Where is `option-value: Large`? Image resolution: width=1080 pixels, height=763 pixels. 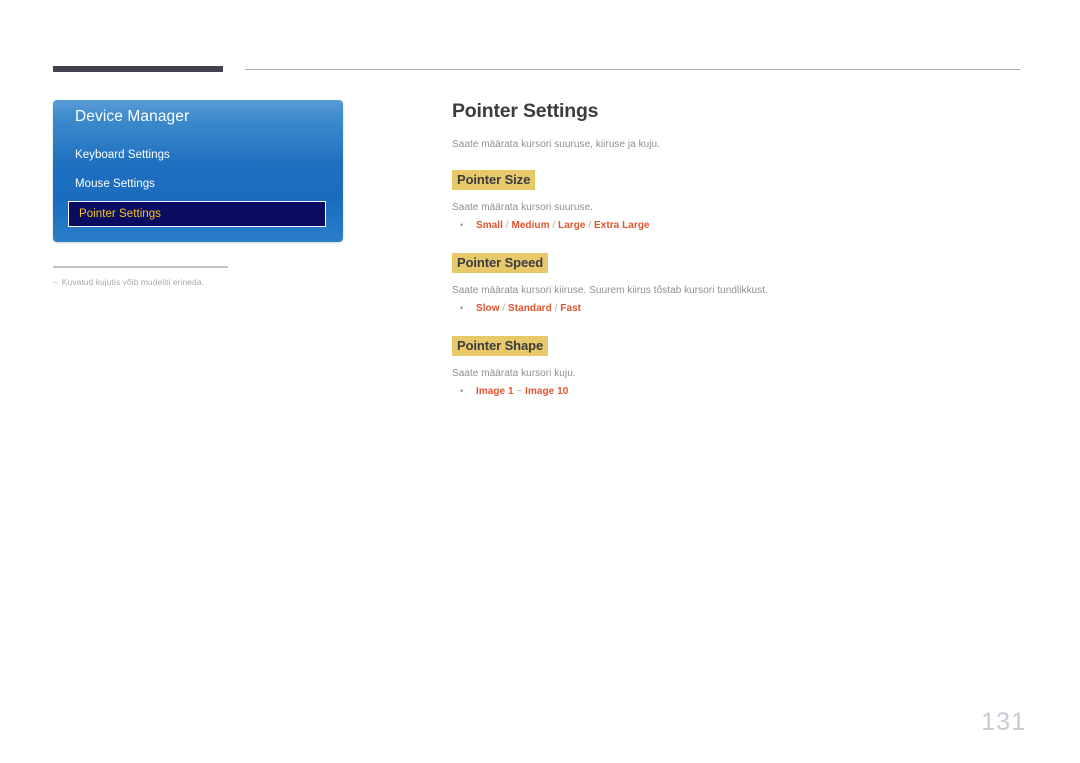
option-value: Large is located at coordinates (572, 225).